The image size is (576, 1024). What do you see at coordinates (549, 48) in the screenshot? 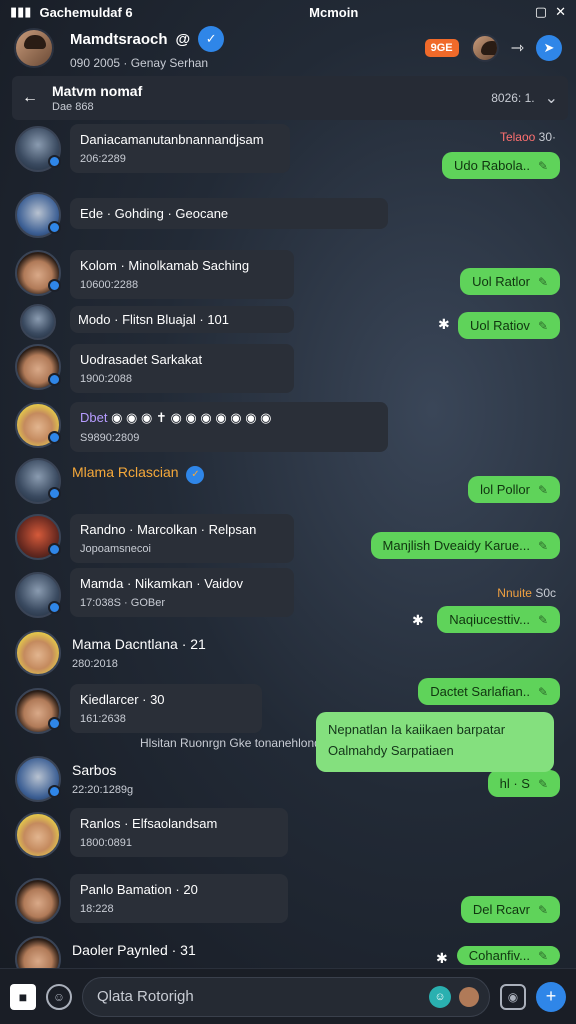
I see `share-button: ➤` at bounding box center [549, 48].